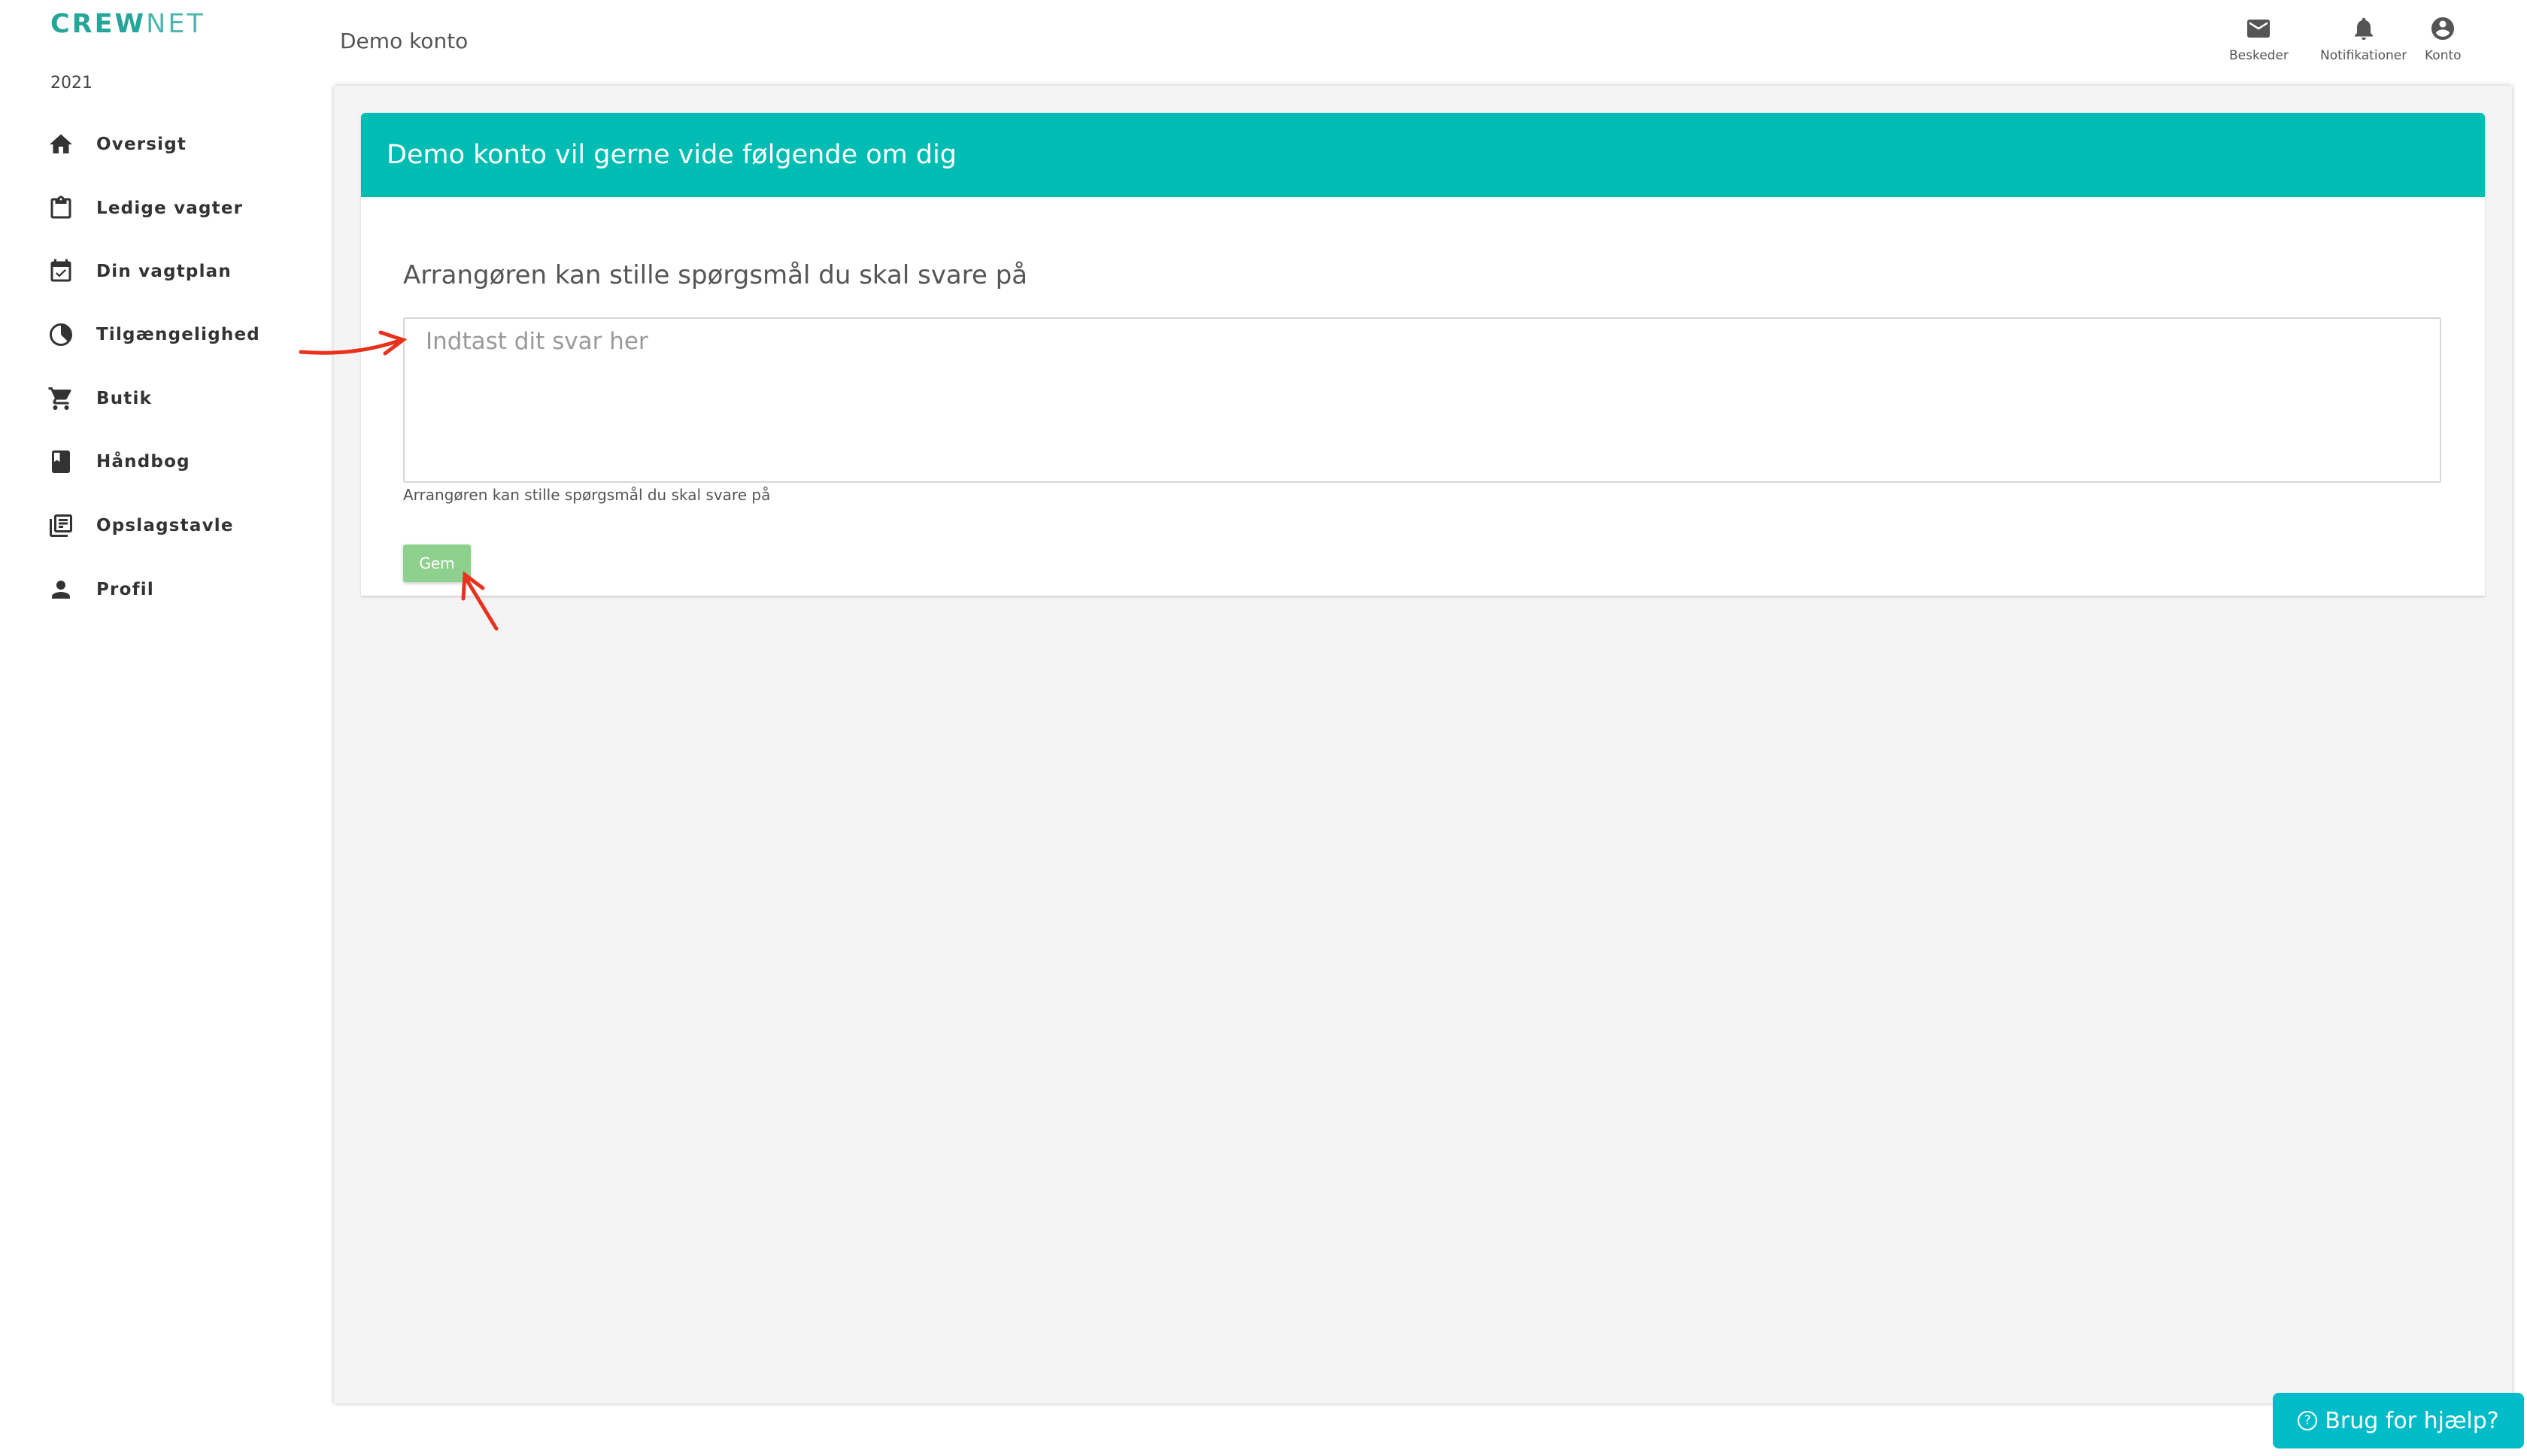 The image size is (2527, 1456). I want to click on sidebar-item-label: Opslagstavle, so click(165, 525).